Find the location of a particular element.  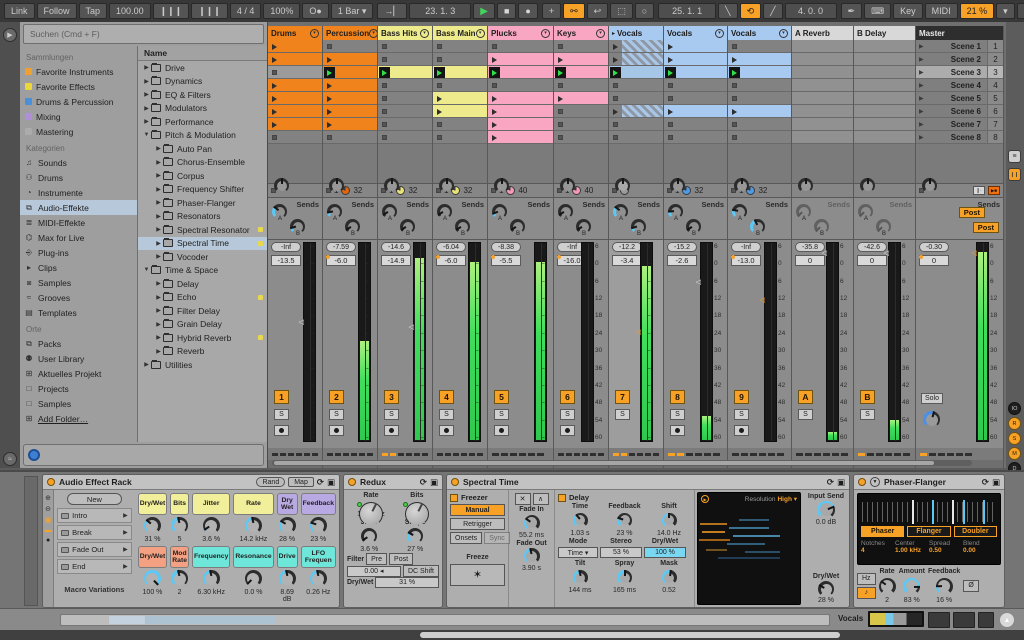

retrigger-button: Retrigger is located at coordinates (477, 524).